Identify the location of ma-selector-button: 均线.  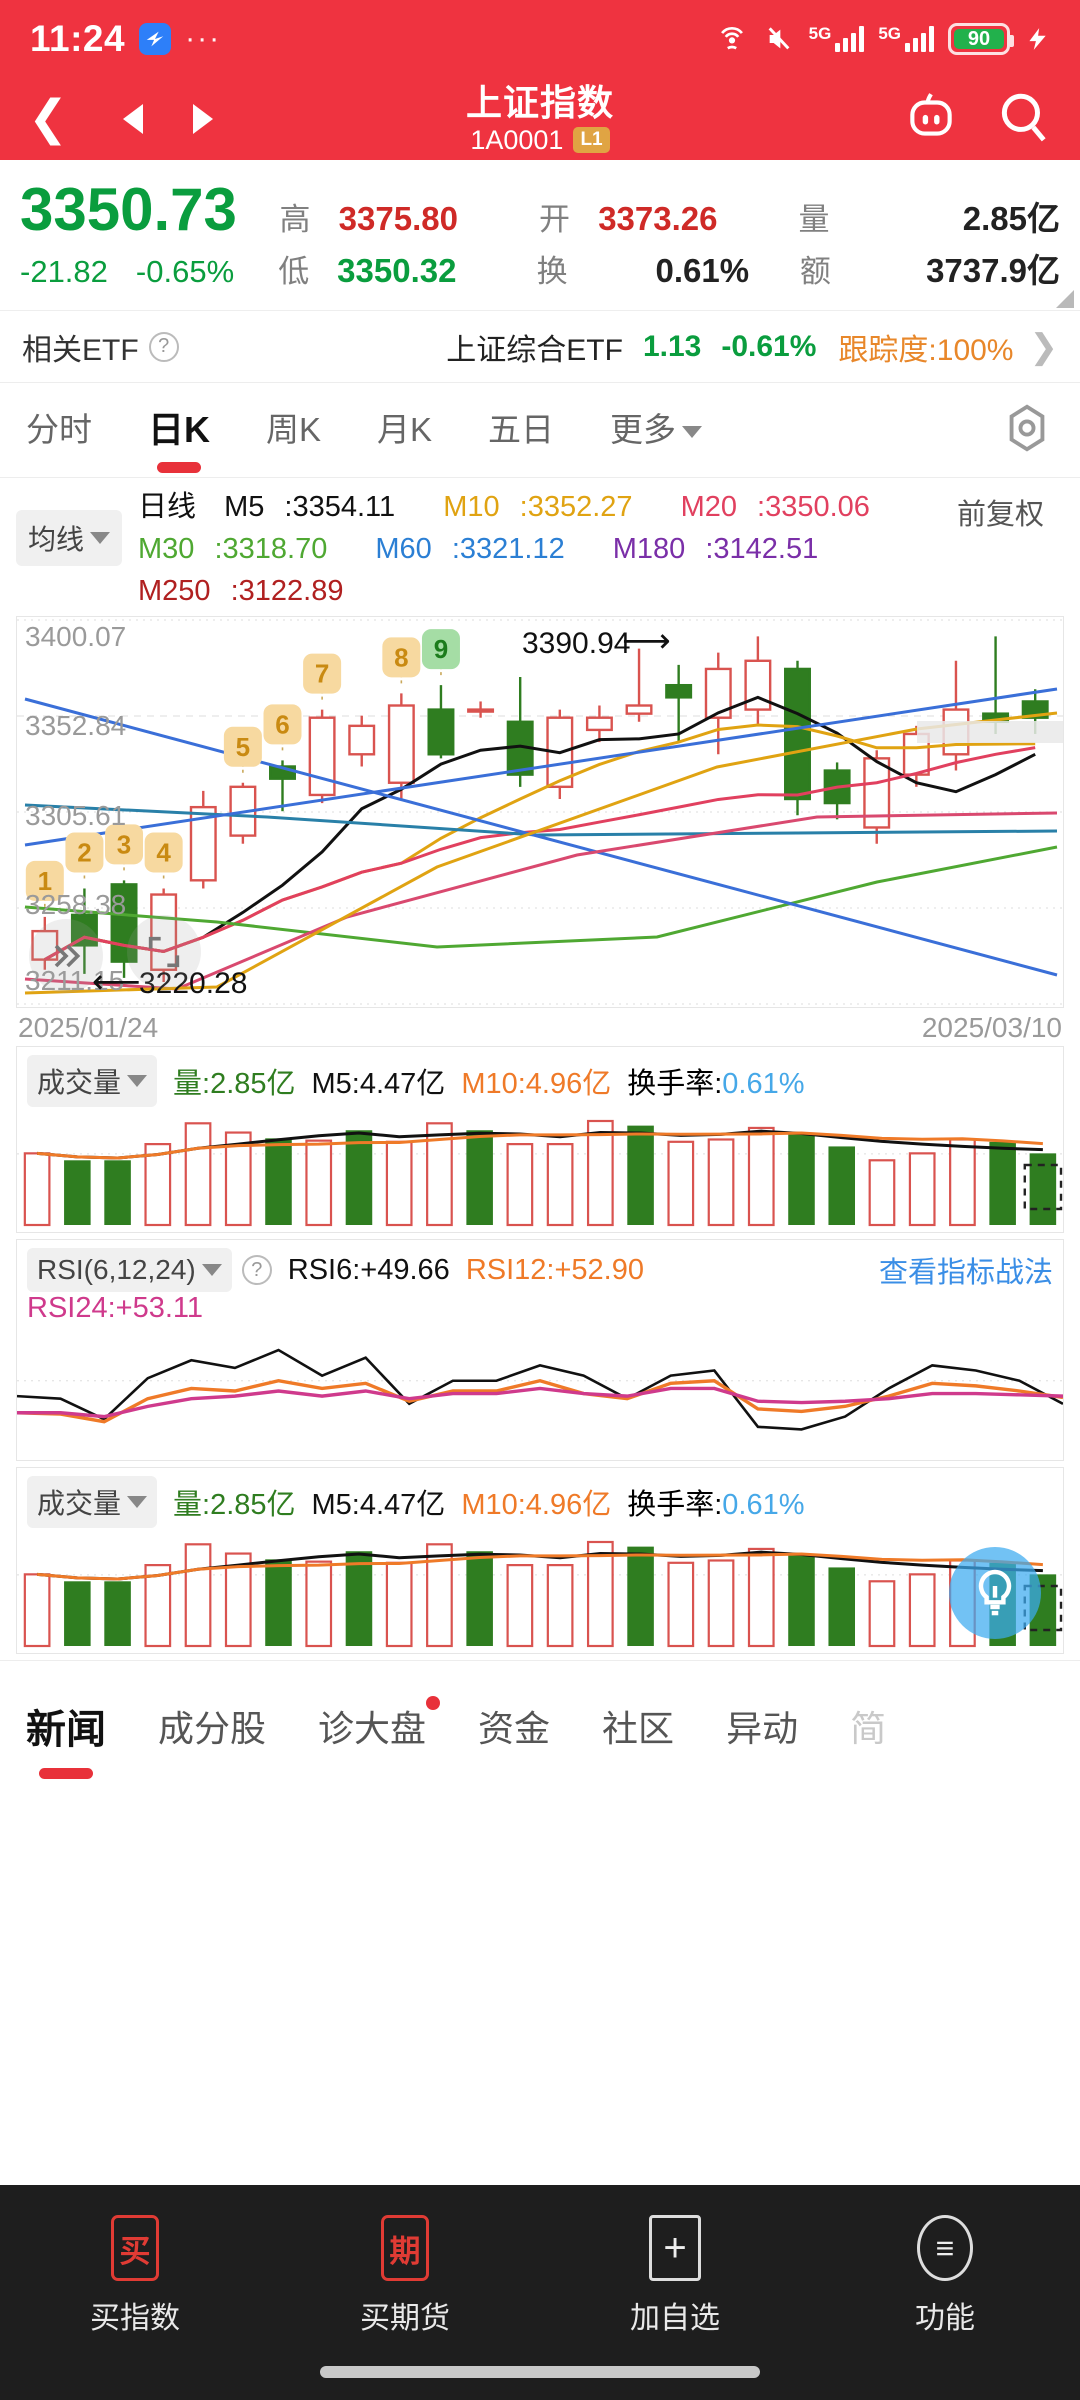
(69, 538).